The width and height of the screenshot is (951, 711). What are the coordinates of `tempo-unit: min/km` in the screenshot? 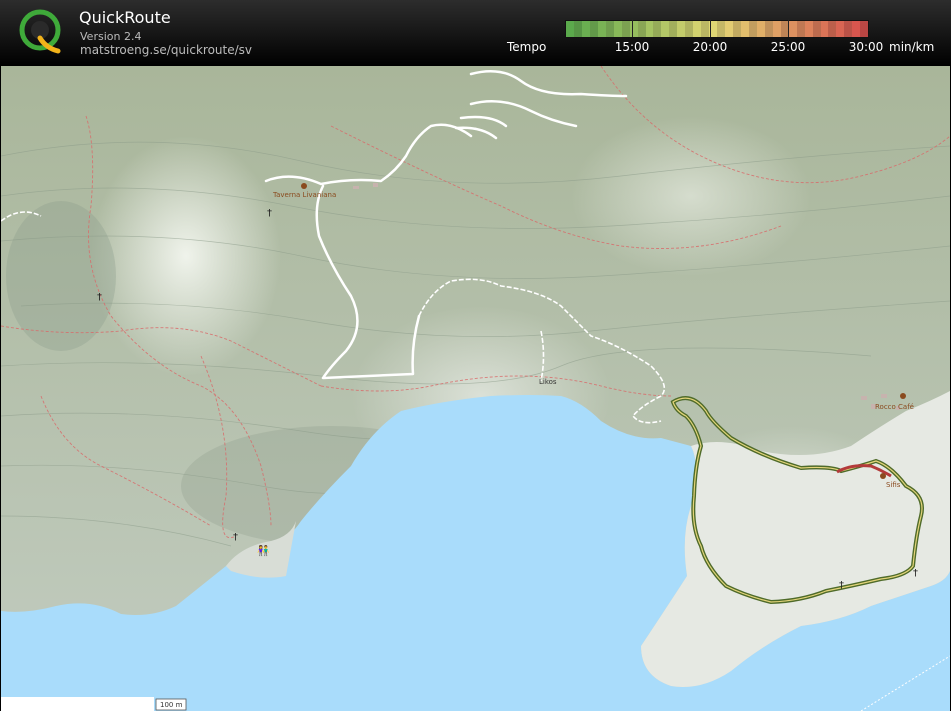 It's located at (912, 47).